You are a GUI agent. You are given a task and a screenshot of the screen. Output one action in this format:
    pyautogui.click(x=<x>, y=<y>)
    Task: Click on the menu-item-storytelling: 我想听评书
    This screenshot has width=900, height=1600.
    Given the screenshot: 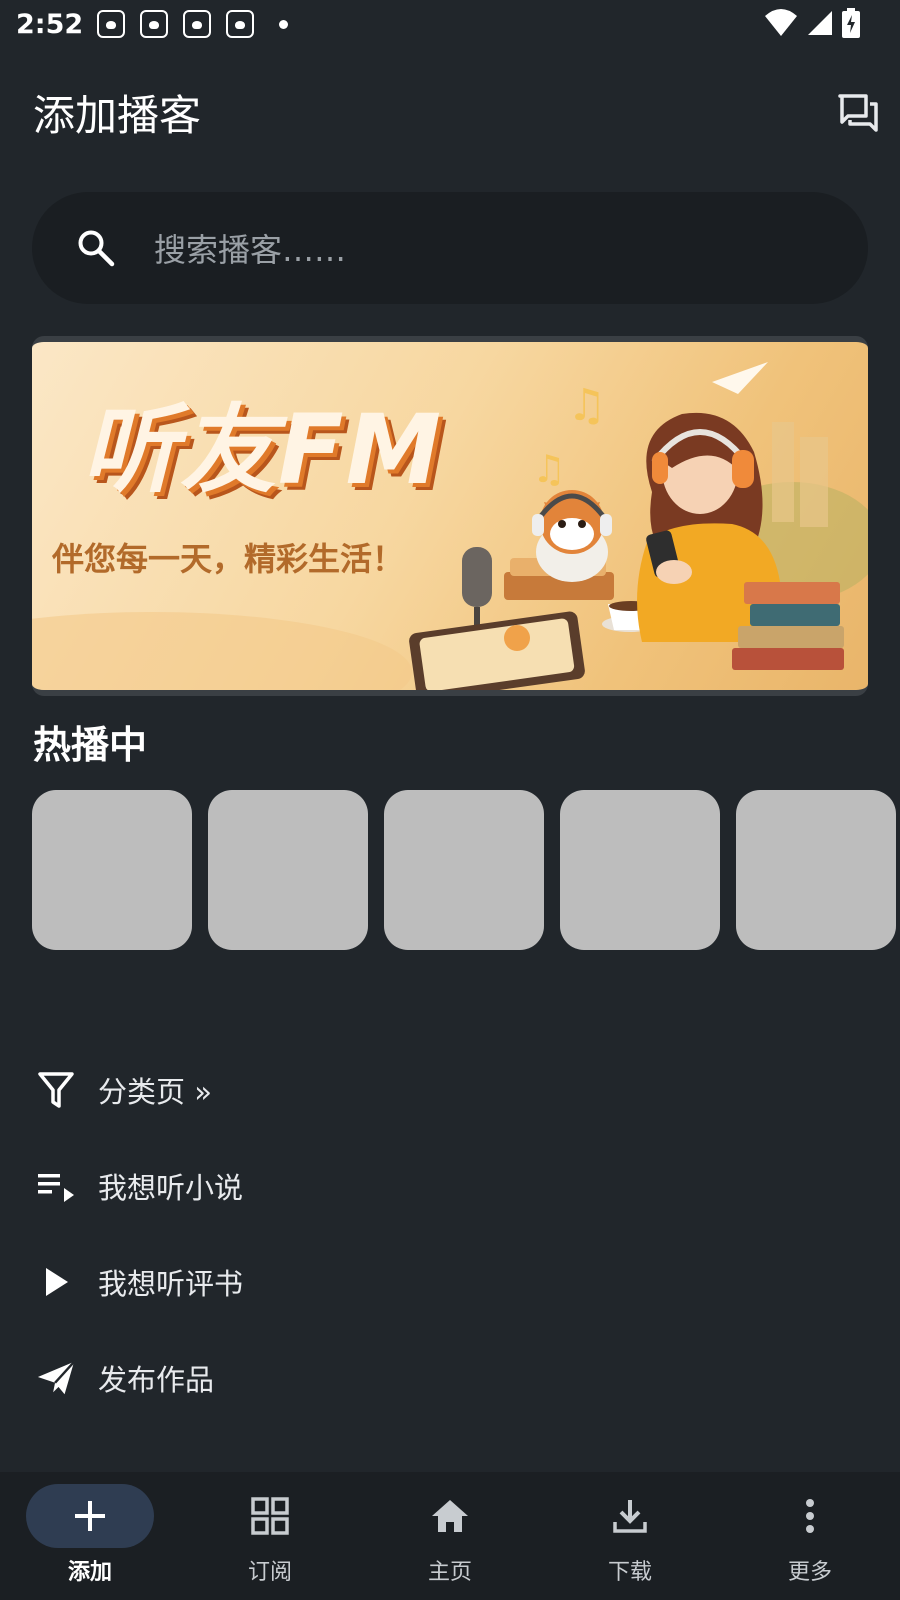 What is the action you would take?
    pyautogui.click(x=450, y=1282)
    